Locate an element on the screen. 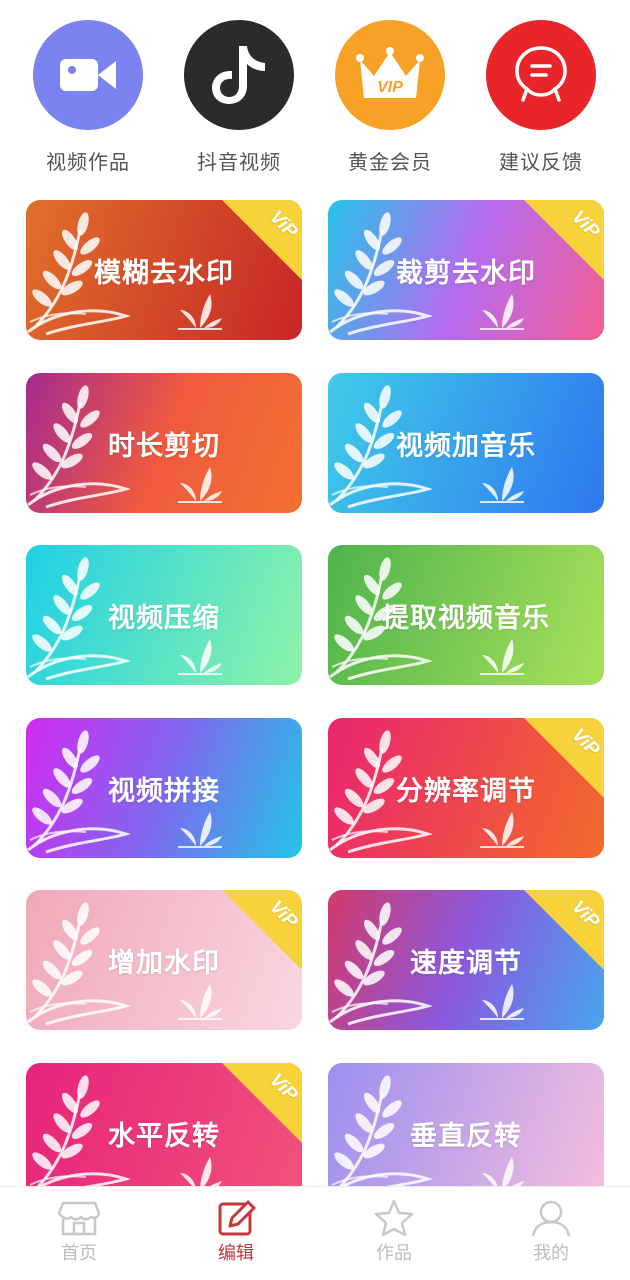  shortcut-douyin-video: 抖音视频 is located at coordinates (239, 100).